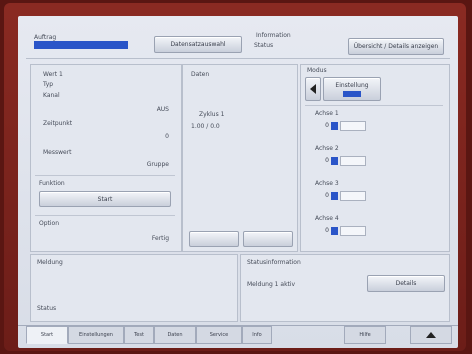 The width and height of the screenshot is (472, 354). Describe the element at coordinates (47, 335) in the screenshot. I see `tab-start: Start` at that location.